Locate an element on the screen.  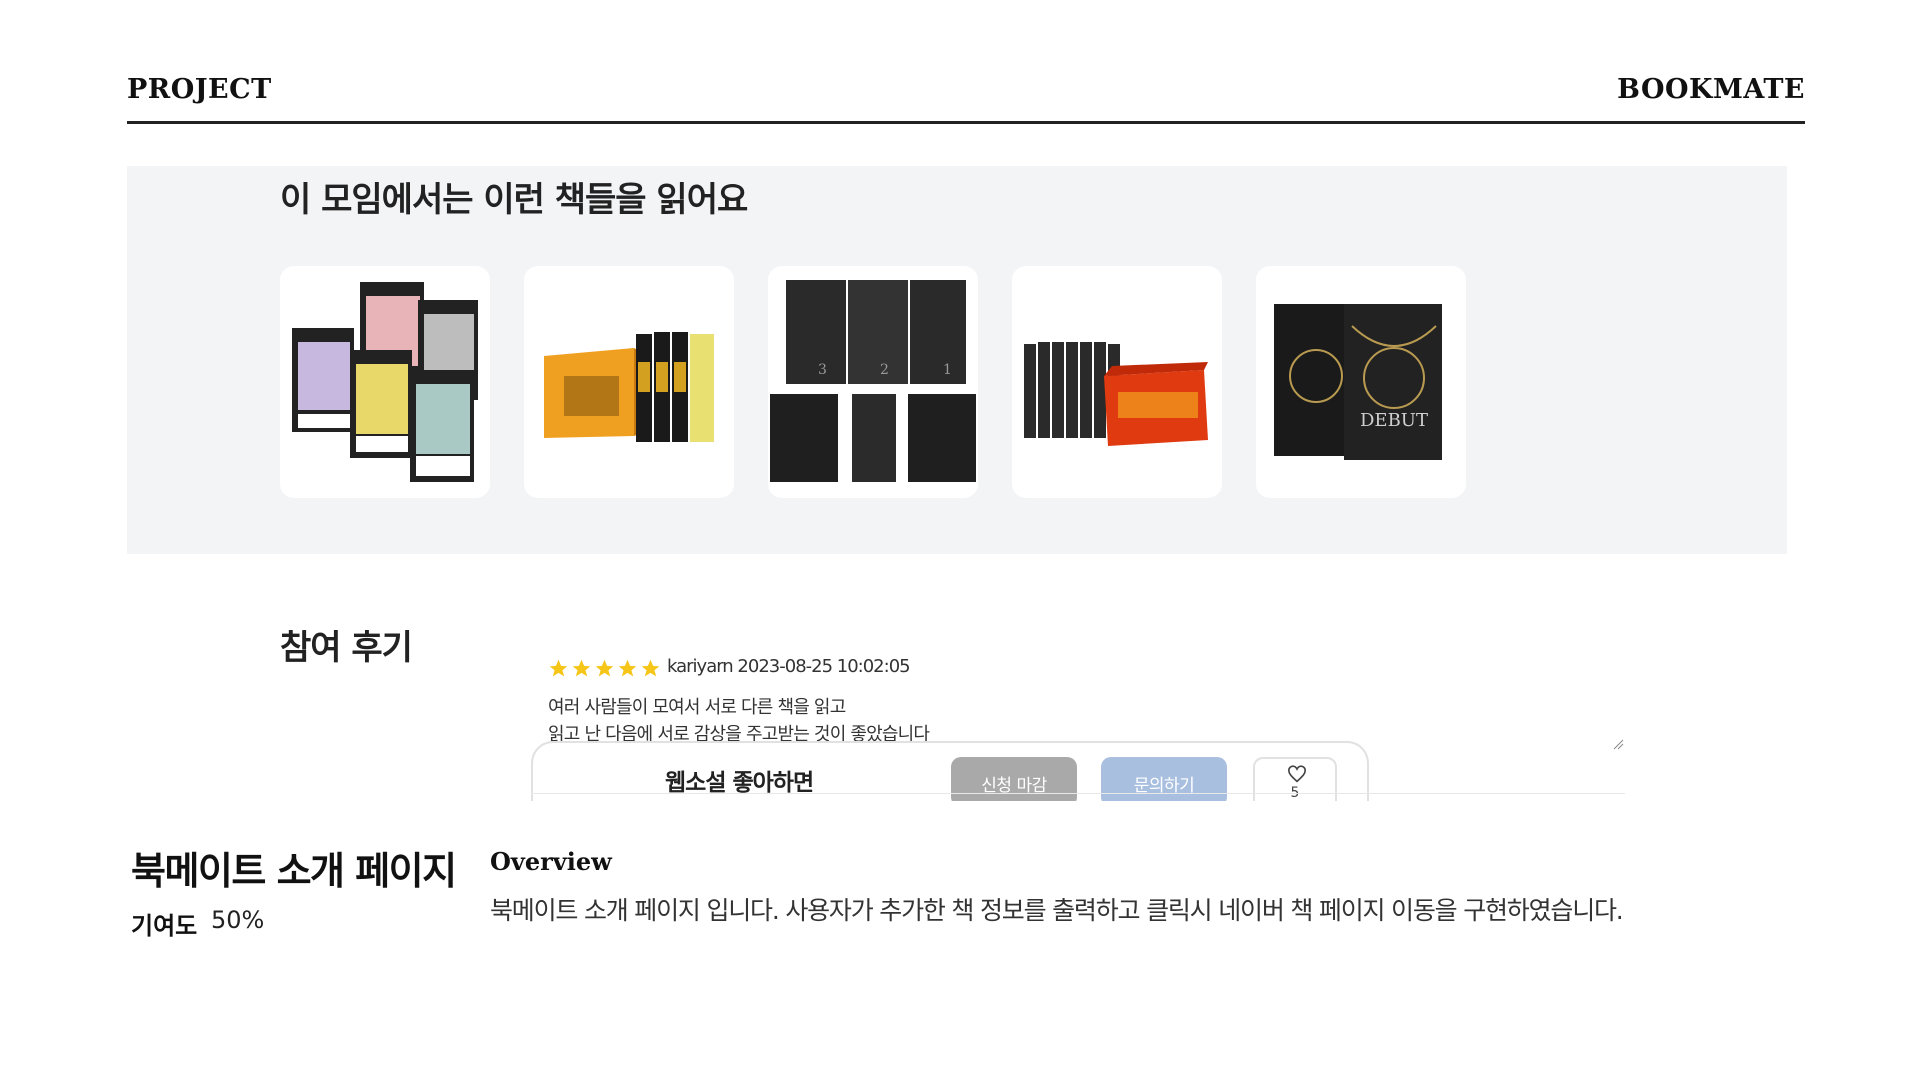
svg-text: DEBUT is located at coordinates (1394, 420).